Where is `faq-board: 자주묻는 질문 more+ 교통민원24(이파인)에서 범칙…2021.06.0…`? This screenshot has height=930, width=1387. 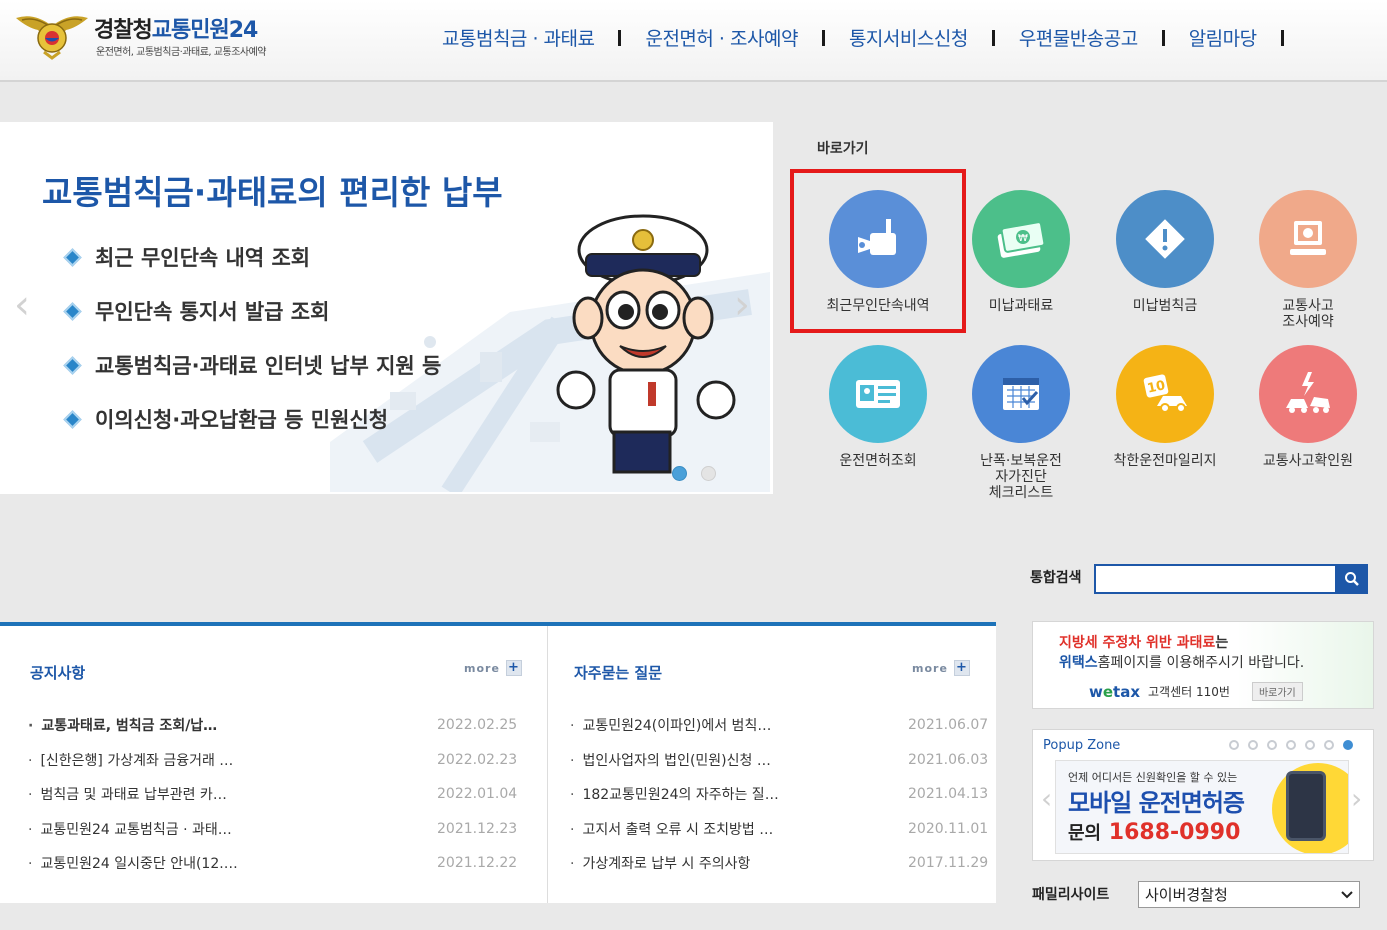 faq-board: 자주묻는 질문 more+ 교통민원24(이파인)에서 범칙…2021.06.0… is located at coordinates (772, 764).